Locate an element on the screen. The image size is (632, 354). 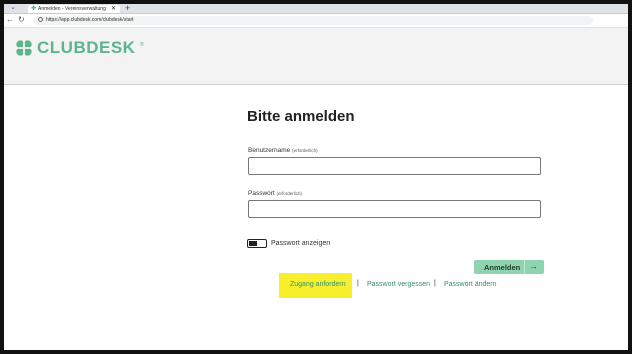
password-label: Passwort (erforderlich) is located at coordinates (275, 193).